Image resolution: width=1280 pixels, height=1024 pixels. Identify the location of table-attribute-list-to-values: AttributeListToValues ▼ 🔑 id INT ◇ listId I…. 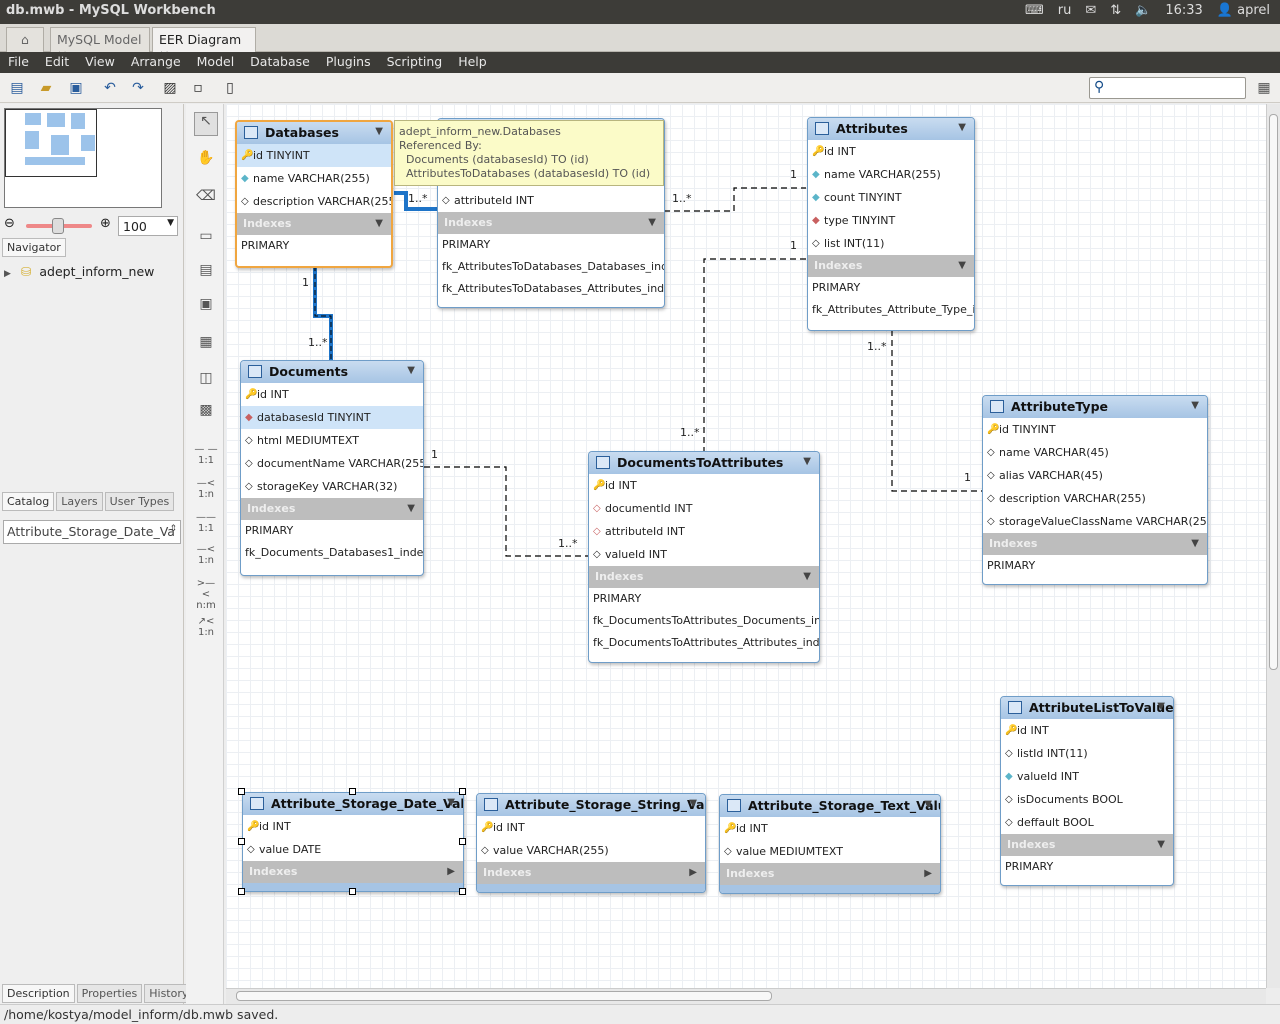
(1087, 791).